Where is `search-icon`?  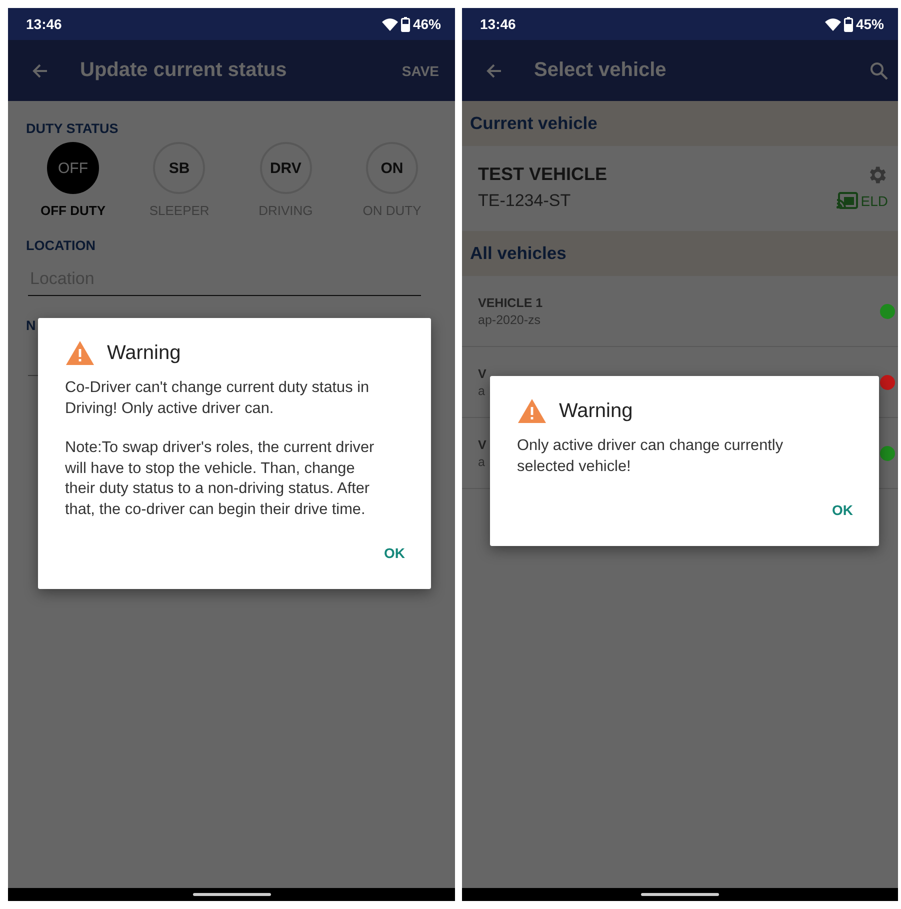 search-icon is located at coordinates (879, 71).